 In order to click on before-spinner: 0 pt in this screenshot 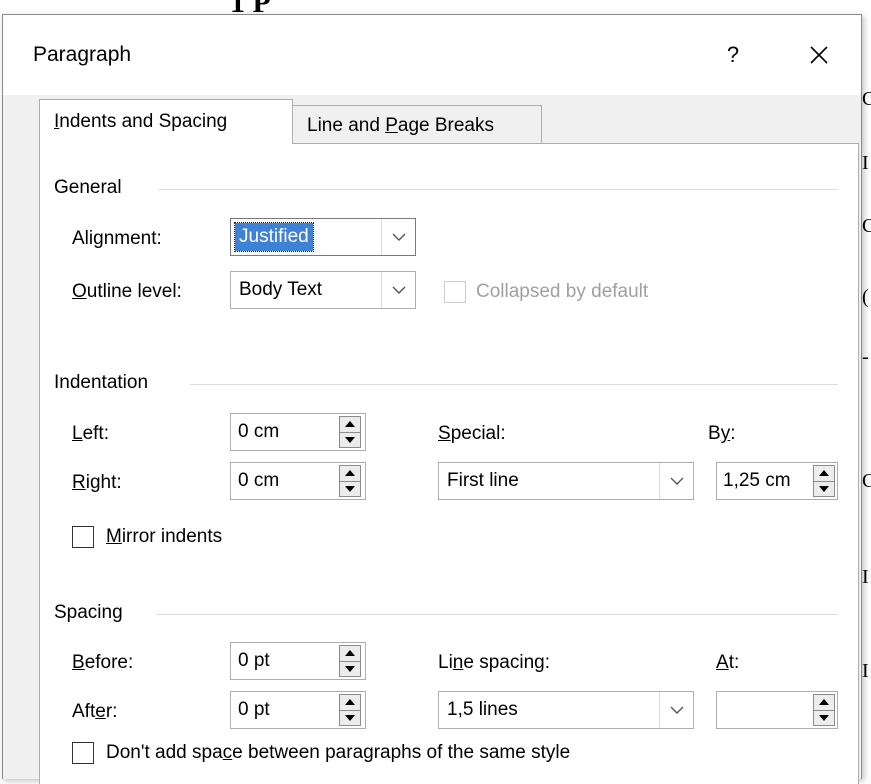, I will do `click(298, 661)`.